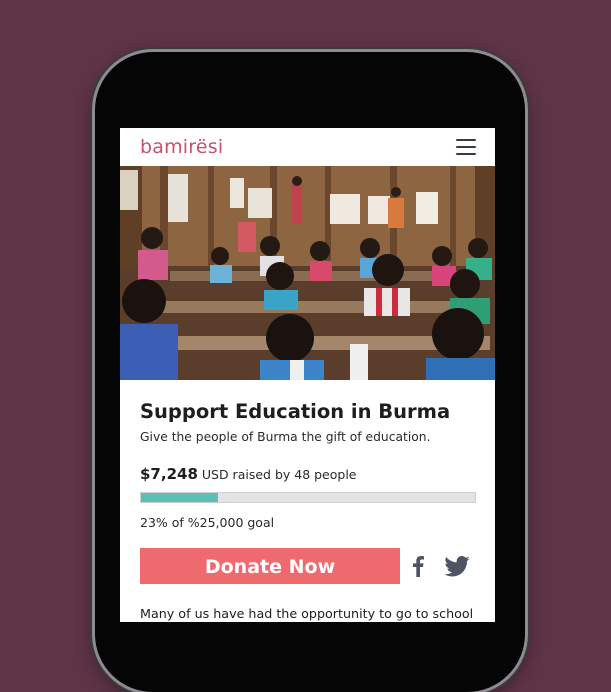 Image resolution: width=611 pixels, height=692 pixels. Describe the element at coordinates (457, 566) in the screenshot. I see `twitter-icon` at that location.